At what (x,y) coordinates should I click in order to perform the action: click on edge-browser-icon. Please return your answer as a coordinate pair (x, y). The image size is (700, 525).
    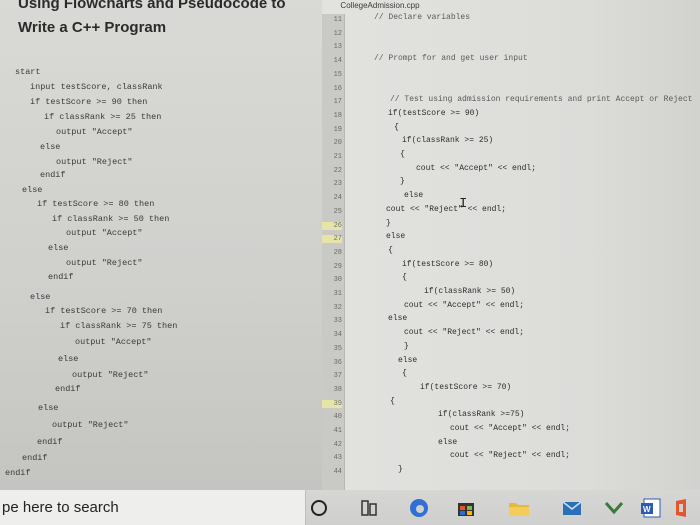
    Looking at the image, I should click on (419, 507).